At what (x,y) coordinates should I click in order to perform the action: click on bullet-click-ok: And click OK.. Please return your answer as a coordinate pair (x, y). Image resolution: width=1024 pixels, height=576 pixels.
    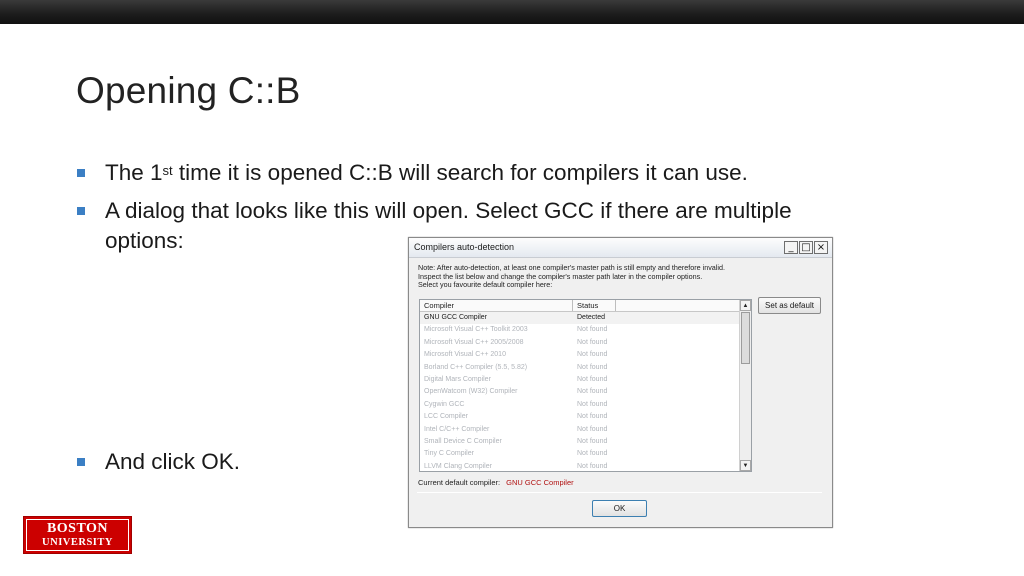
    Looking at the image, I should click on (158, 462).